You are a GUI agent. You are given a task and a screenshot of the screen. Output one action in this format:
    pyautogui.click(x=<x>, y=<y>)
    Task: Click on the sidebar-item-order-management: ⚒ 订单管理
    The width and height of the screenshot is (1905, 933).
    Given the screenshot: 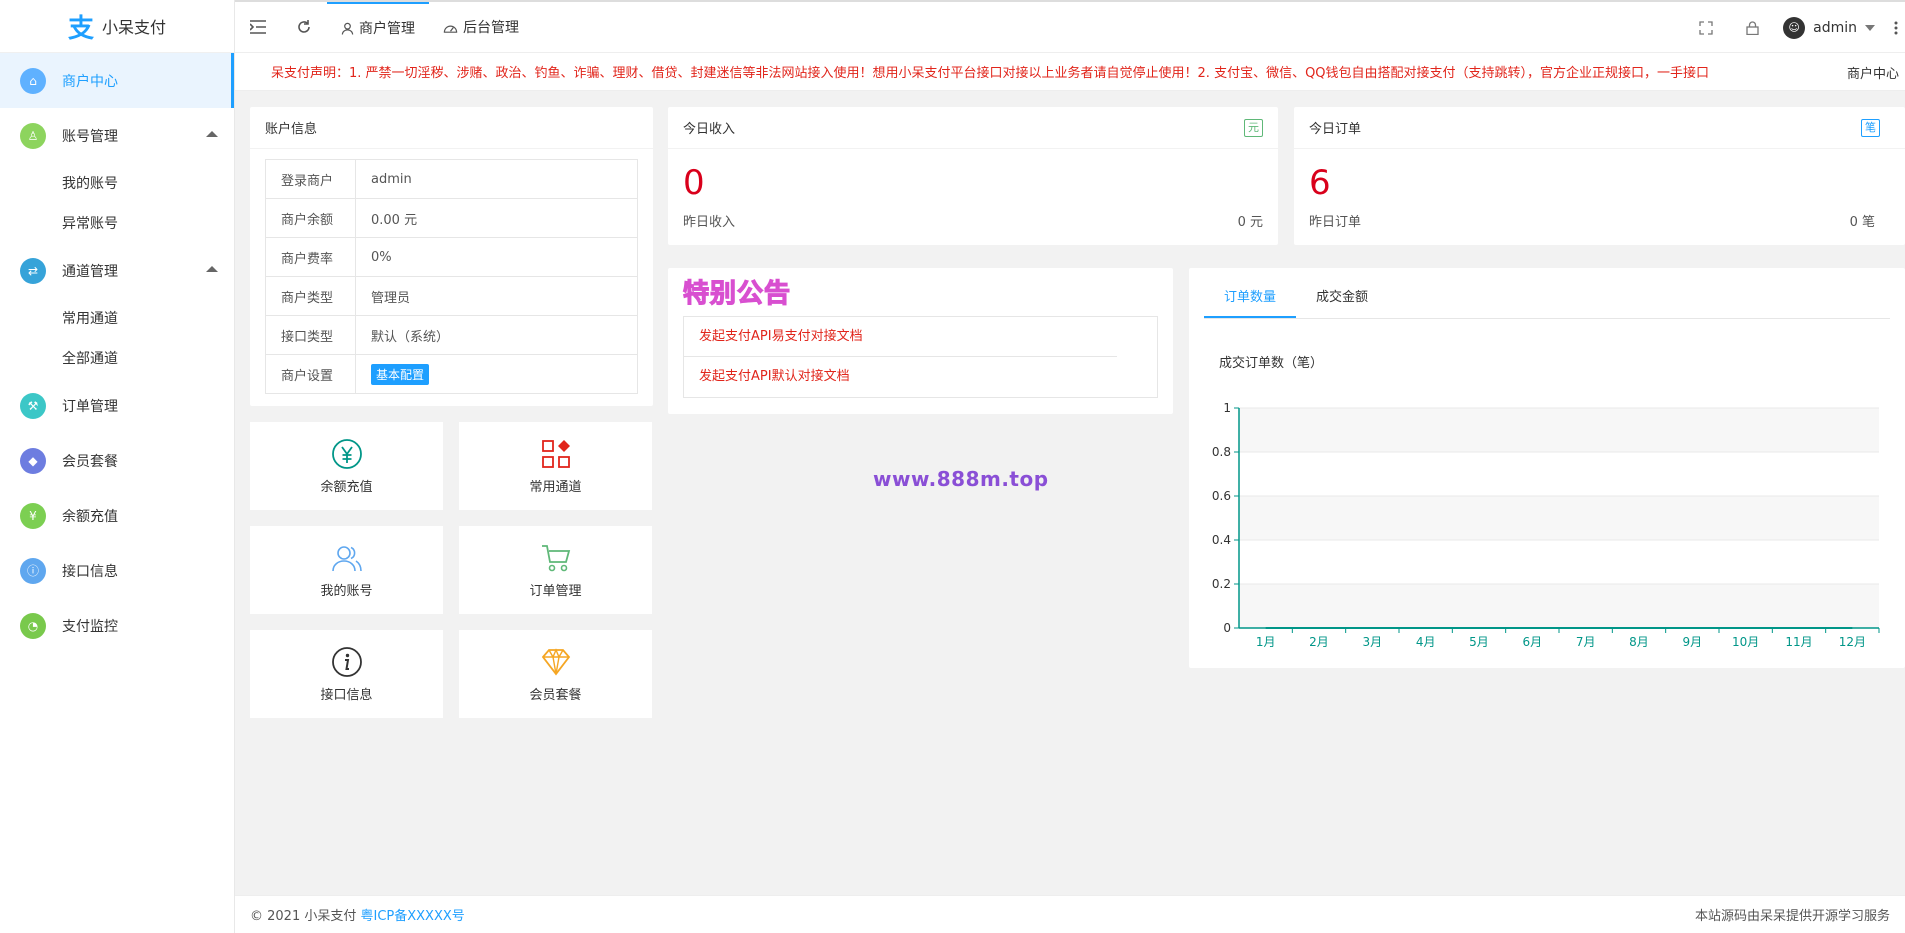 What is the action you would take?
    pyautogui.click(x=117, y=405)
    